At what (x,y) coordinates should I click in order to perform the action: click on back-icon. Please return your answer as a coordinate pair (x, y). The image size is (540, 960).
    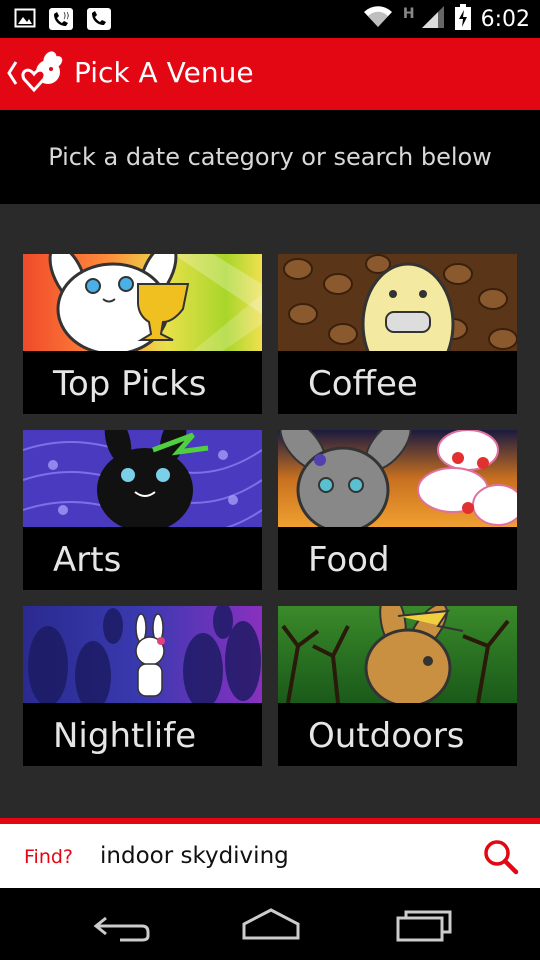
    Looking at the image, I should click on (119, 924).